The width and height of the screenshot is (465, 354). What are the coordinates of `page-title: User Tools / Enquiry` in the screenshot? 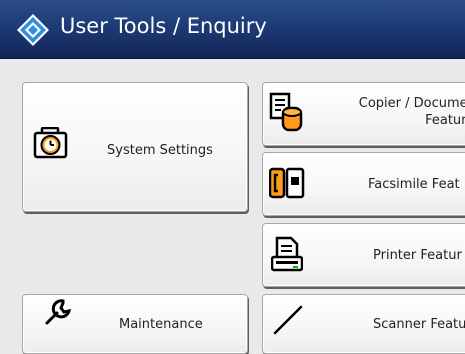 It's located at (163, 26).